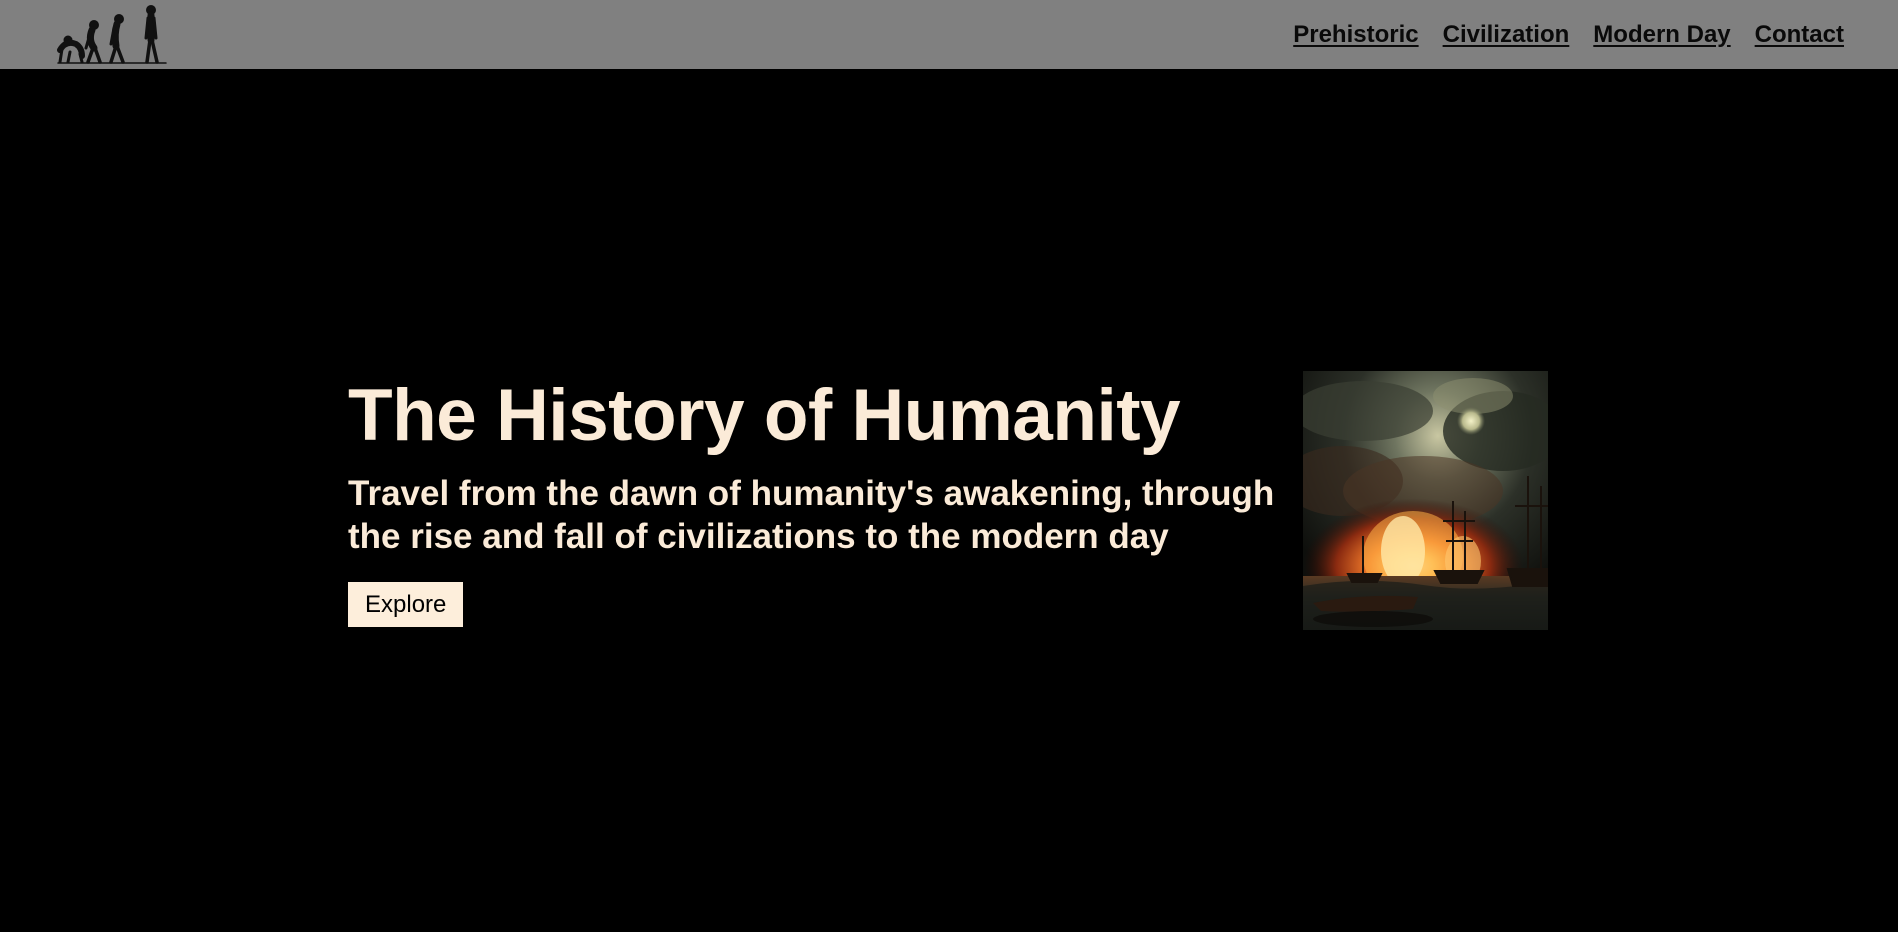  What do you see at coordinates (1799, 35) in the screenshot?
I see `nav-link-contact: Contact` at bounding box center [1799, 35].